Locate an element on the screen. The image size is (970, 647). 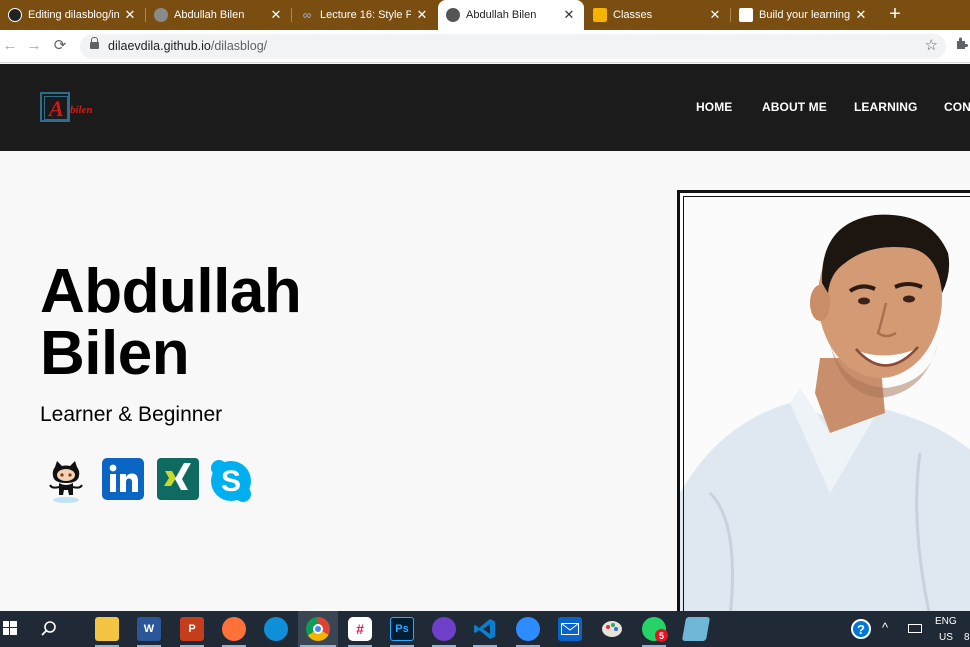
site-logo: A bilen is located at coordinates (70, 108).